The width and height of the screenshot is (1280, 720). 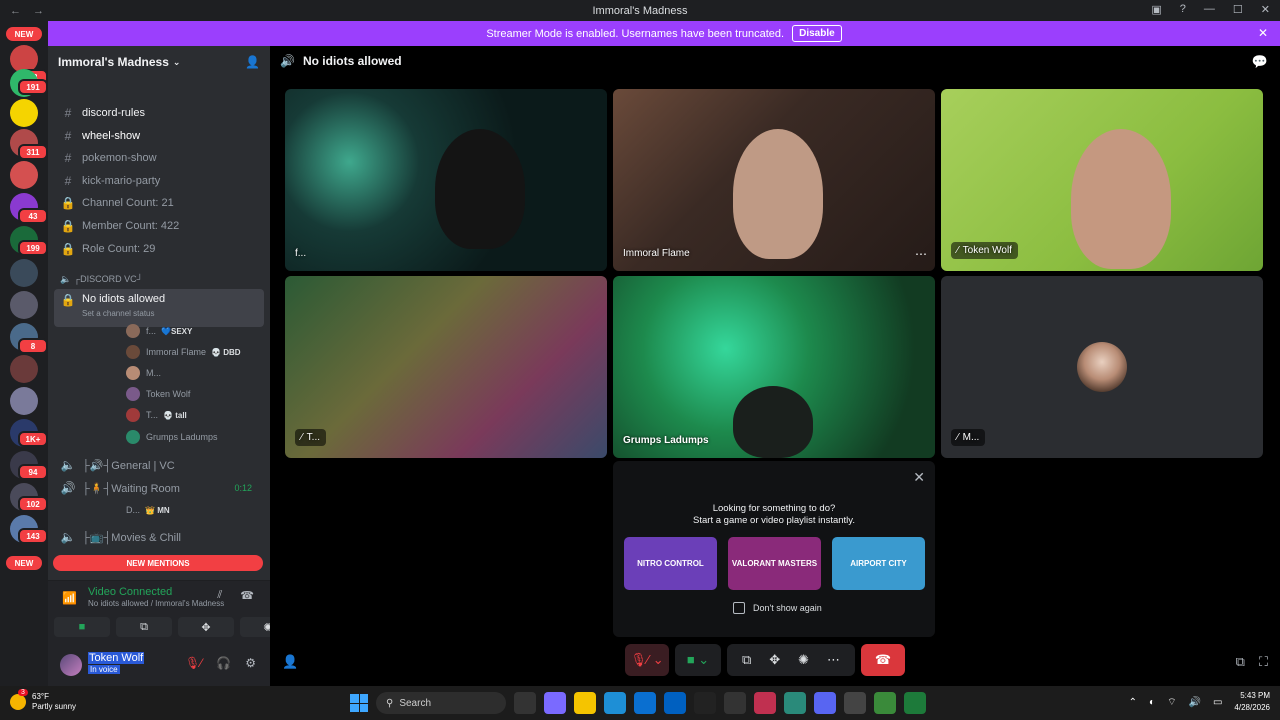 What do you see at coordinates (33, 536) in the screenshot?
I see `server-badge: 143` at bounding box center [33, 536].